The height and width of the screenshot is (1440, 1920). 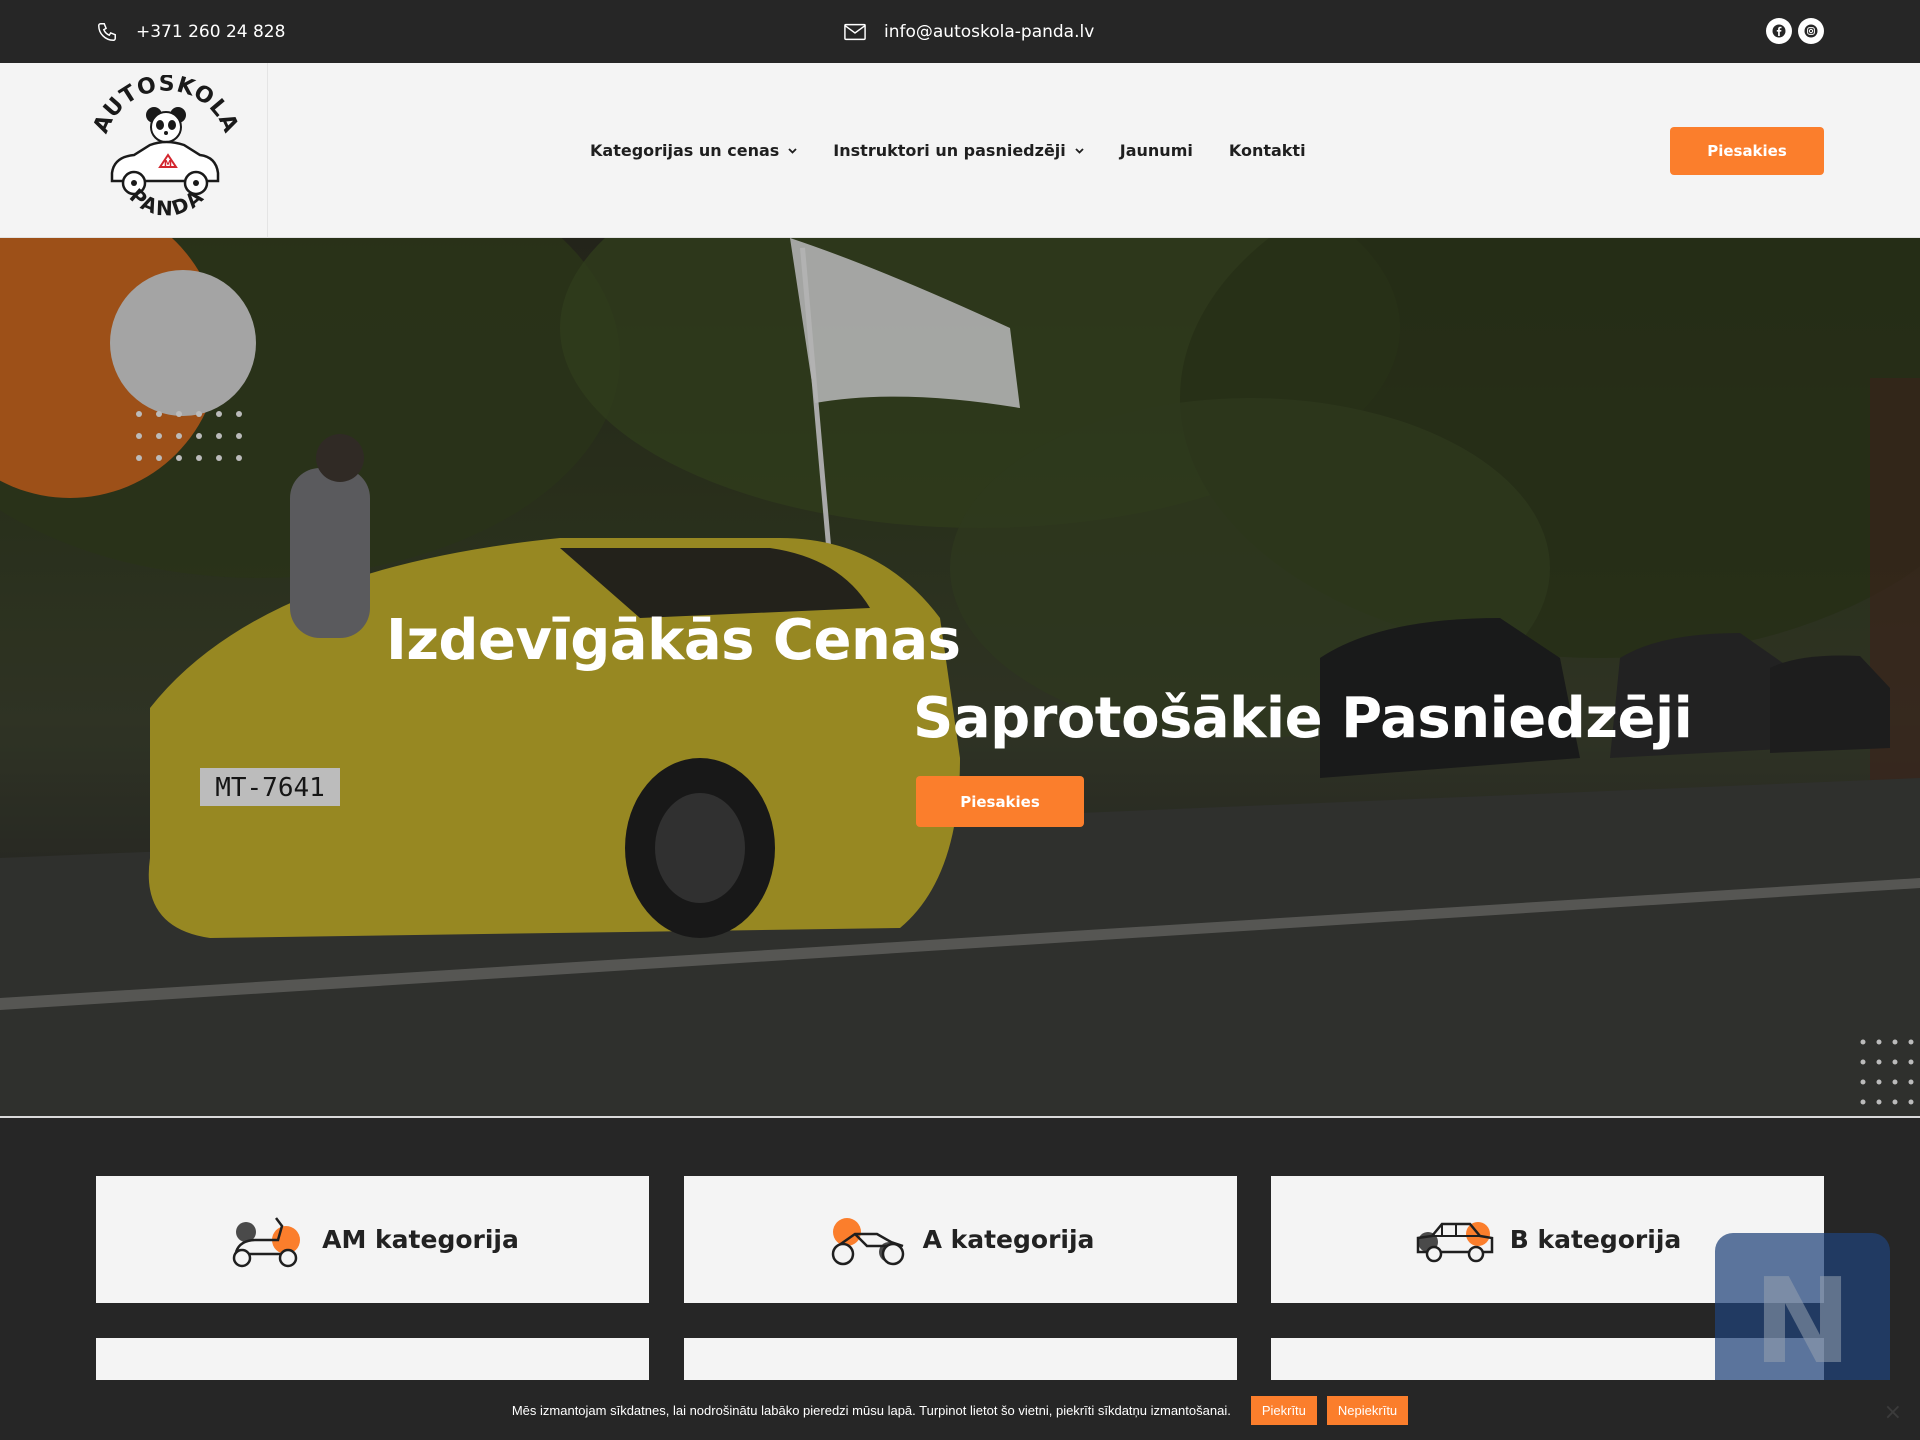 What do you see at coordinates (166, 148) in the screenshot?
I see `site-logo: AUTOSKOLA M PANDA` at bounding box center [166, 148].